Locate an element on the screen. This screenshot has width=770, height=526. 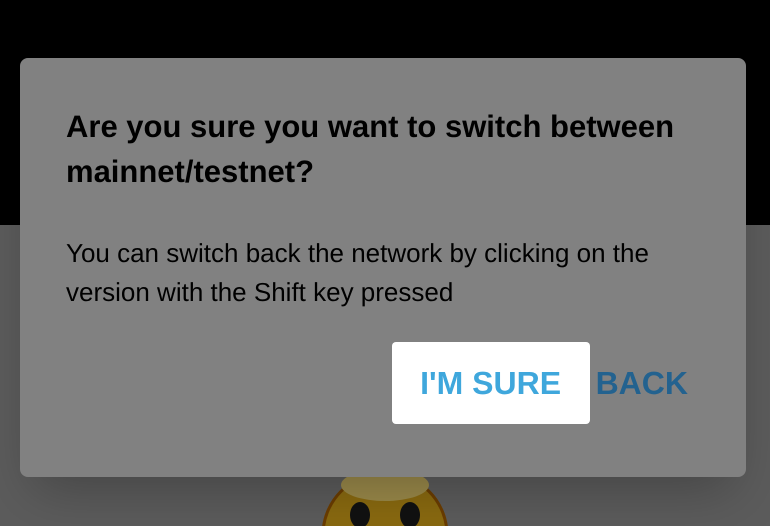
back-button: BACK is located at coordinates (642, 383).